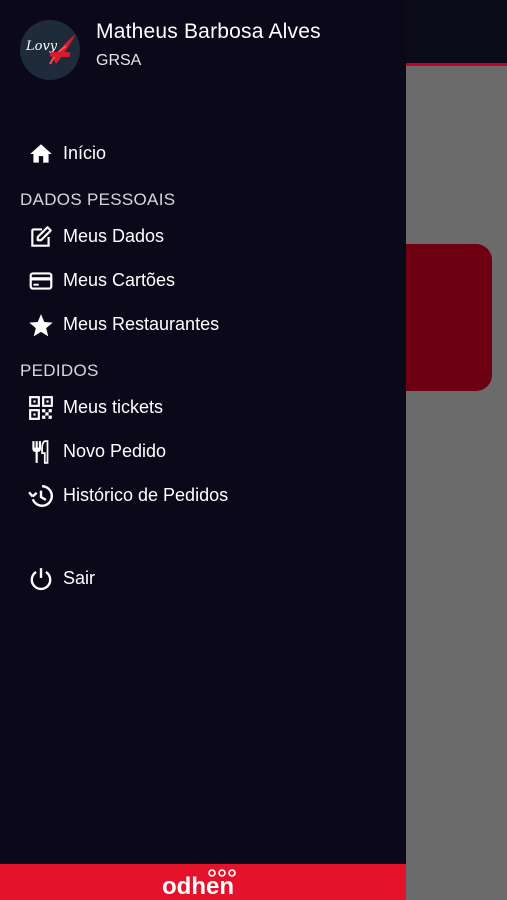 Image resolution: width=507 pixels, height=900 pixels. Describe the element at coordinates (203, 236) in the screenshot. I see `menu-item-meus-dados: Meus Dados` at that location.